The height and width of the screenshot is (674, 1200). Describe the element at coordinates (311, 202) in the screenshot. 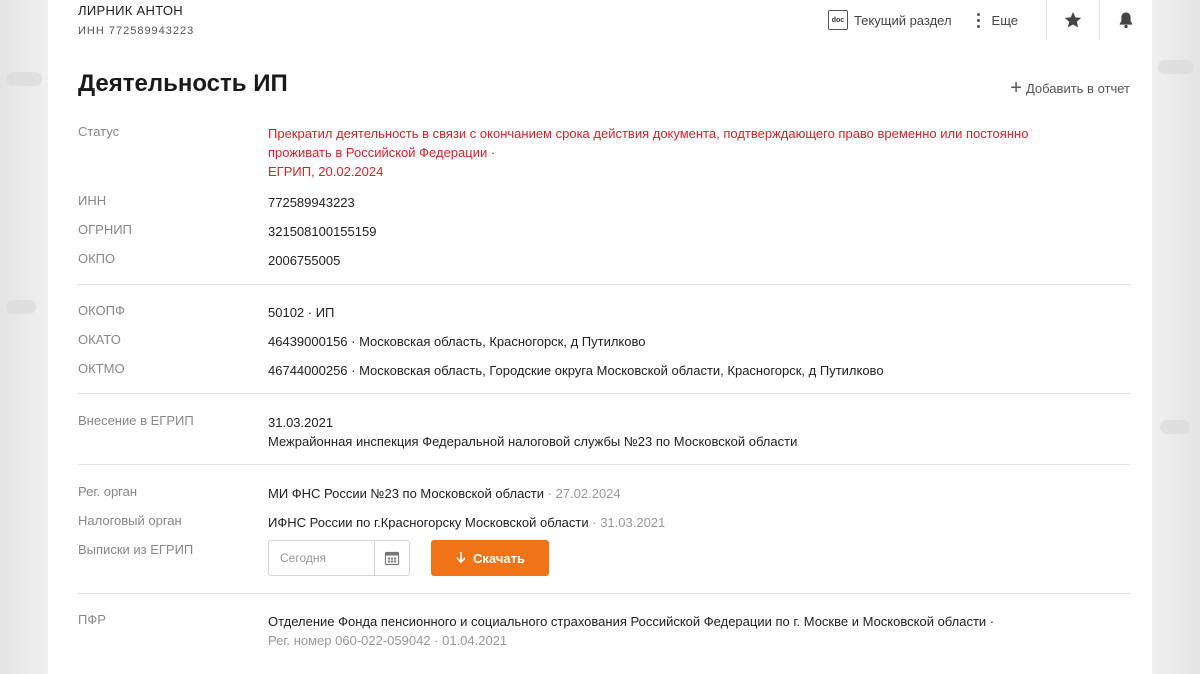

I see `inn-value: 772589943223` at that location.